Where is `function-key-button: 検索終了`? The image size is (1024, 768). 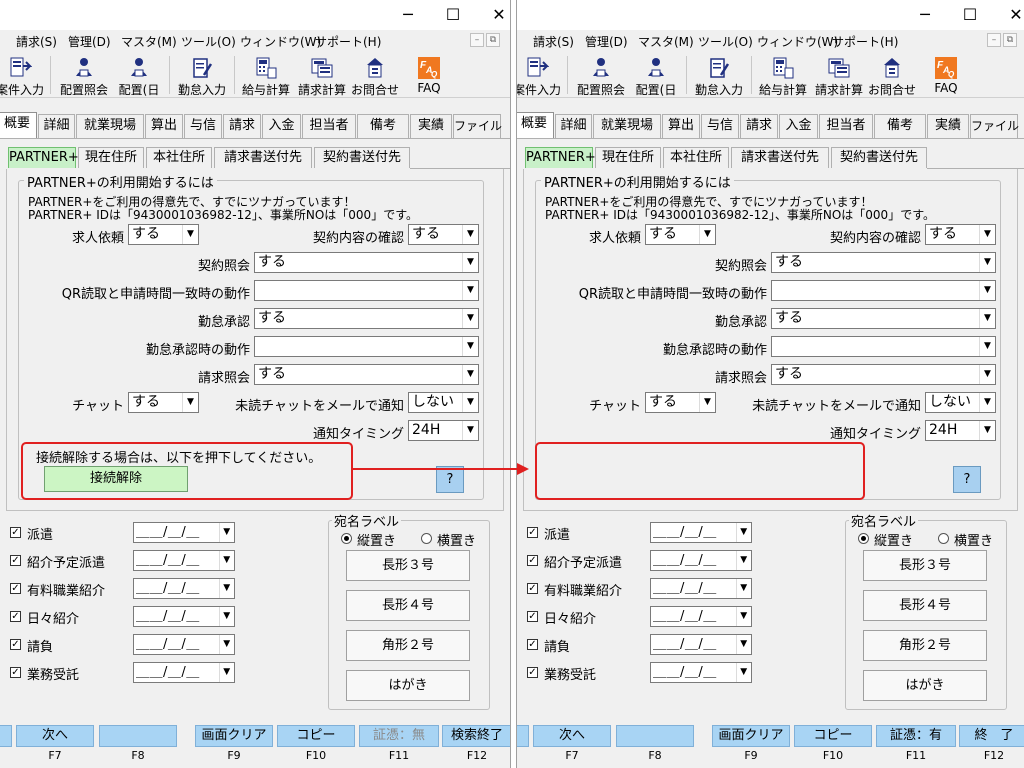 function-key-button: 検索終了 is located at coordinates (476, 736).